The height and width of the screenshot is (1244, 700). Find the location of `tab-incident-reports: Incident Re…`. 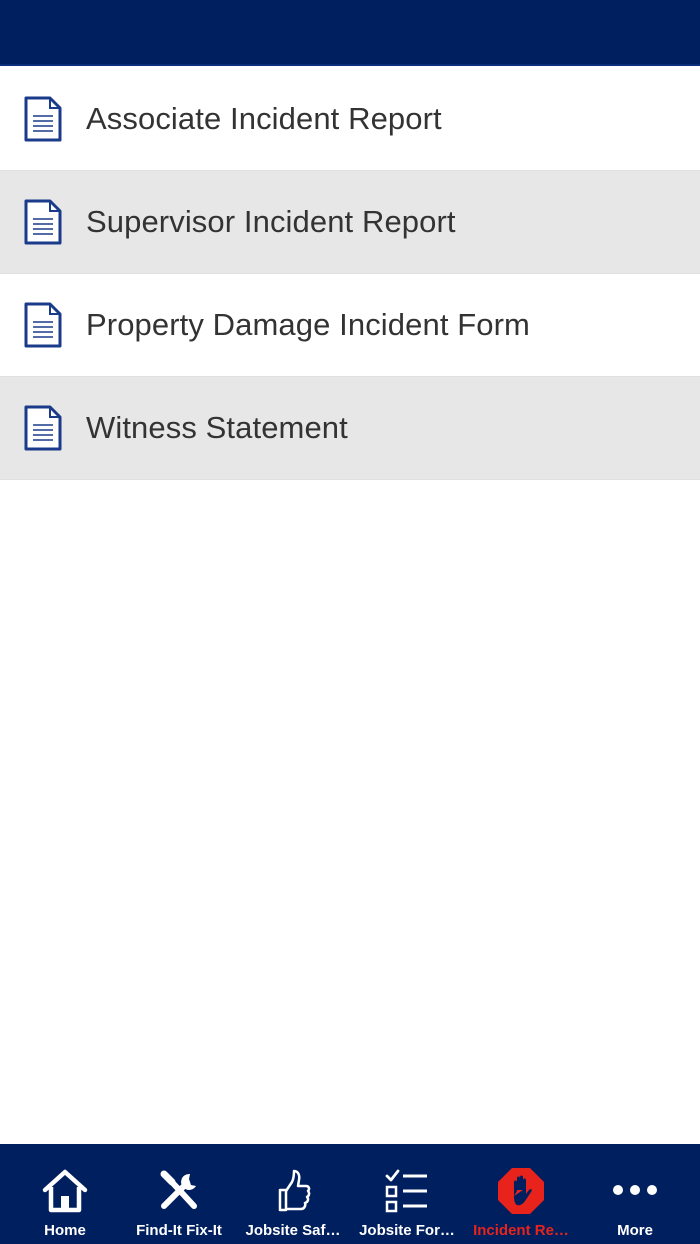

tab-incident-reports: Incident Re… is located at coordinates (521, 1194).